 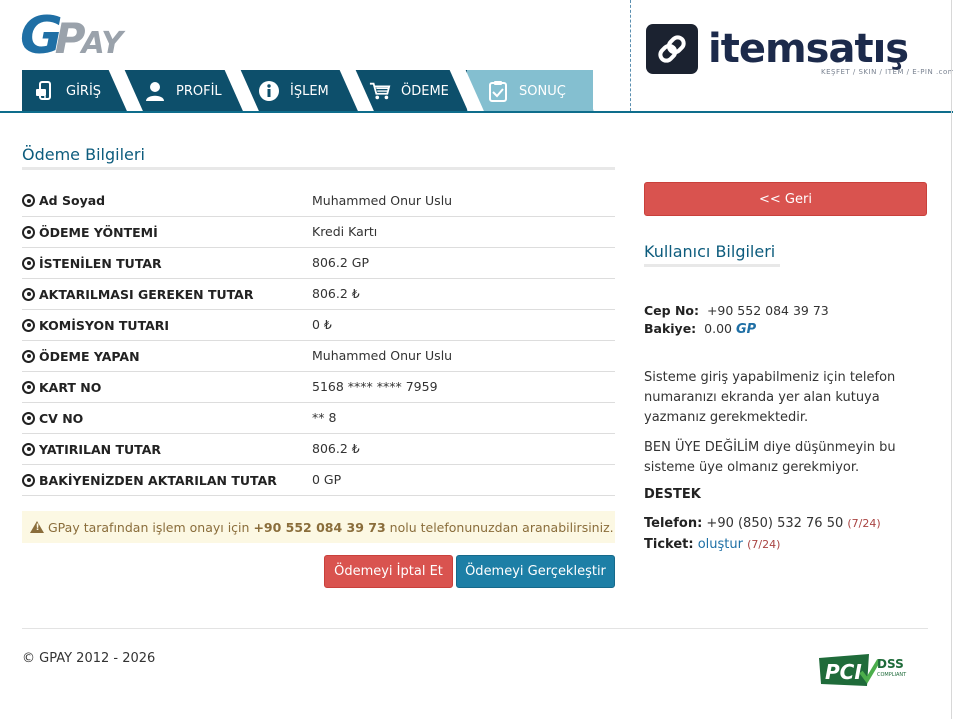 I want to click on logo-ay: AY, so click(x=102, y=43).